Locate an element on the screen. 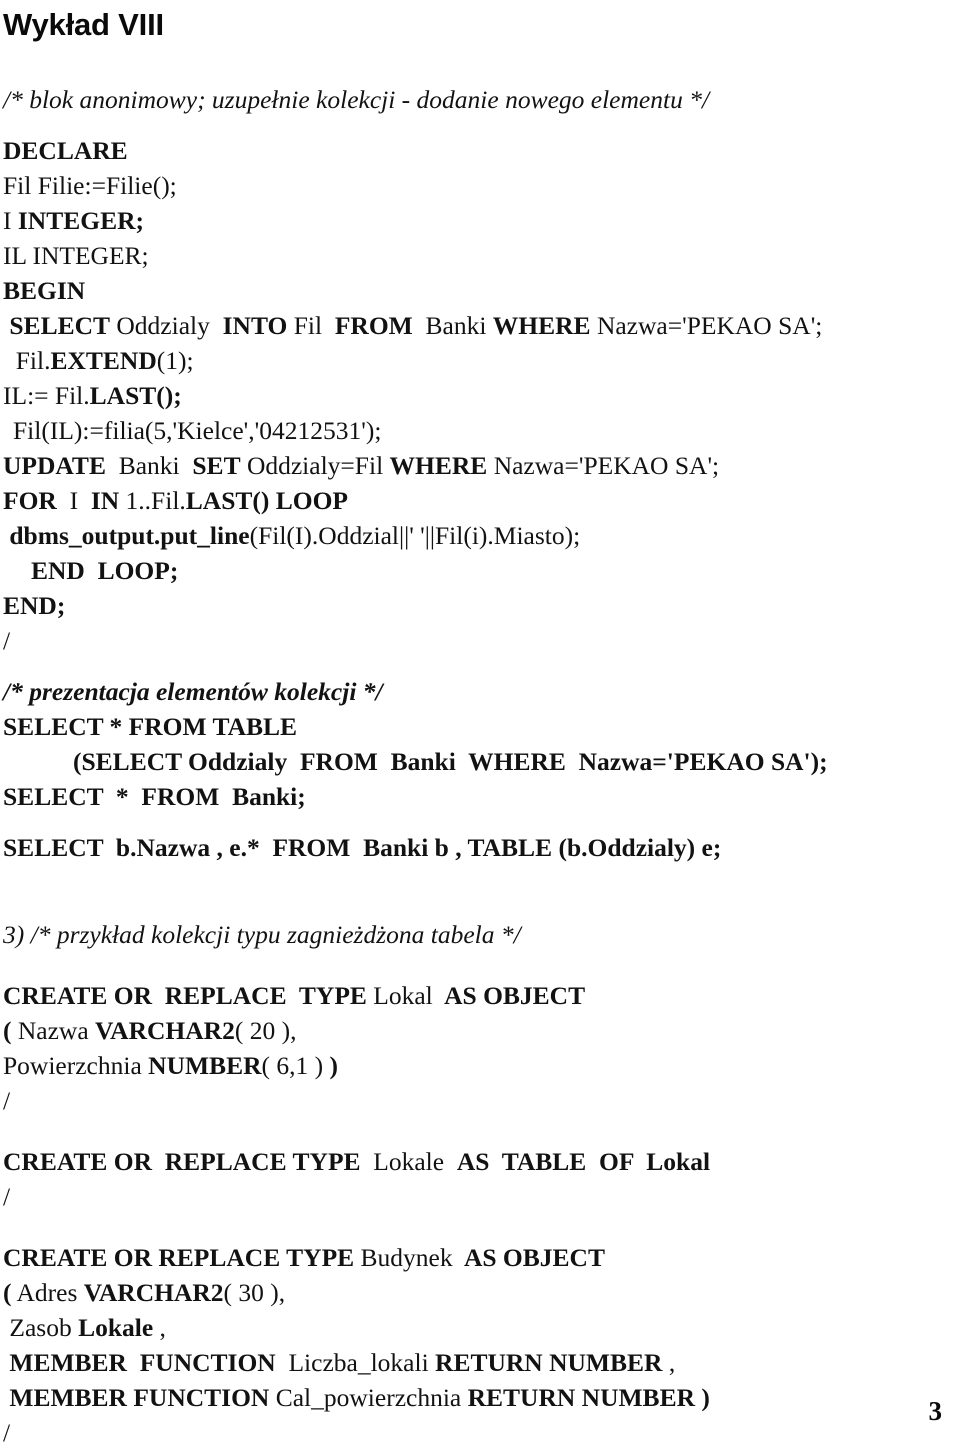 The width and height of the screenshot is (960, 1450). code-line-comment-prezentacja: /* prezentacja elementów kolekcji */ is located at coordinates (193, 691).